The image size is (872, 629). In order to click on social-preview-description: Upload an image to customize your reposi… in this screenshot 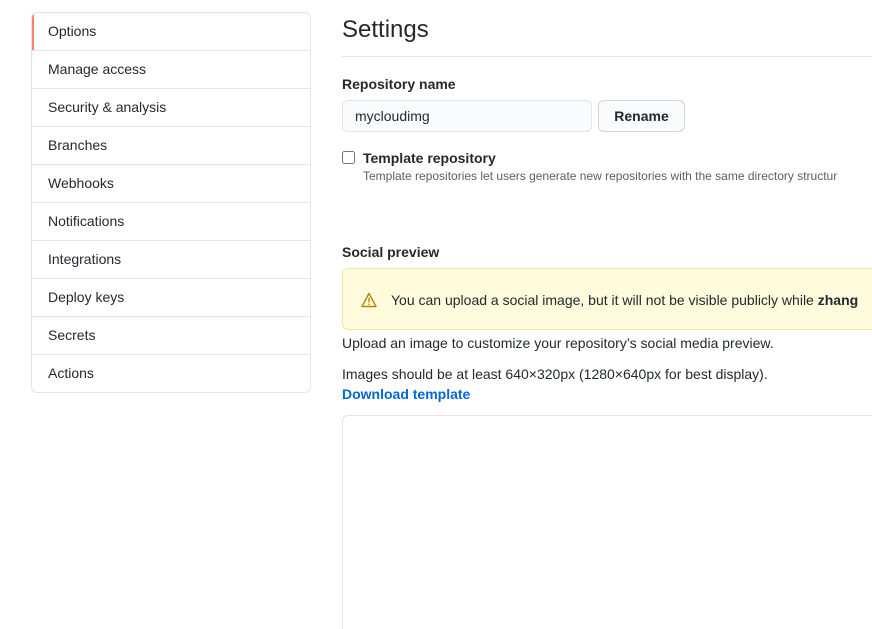, I will do `click(558, 343)`.